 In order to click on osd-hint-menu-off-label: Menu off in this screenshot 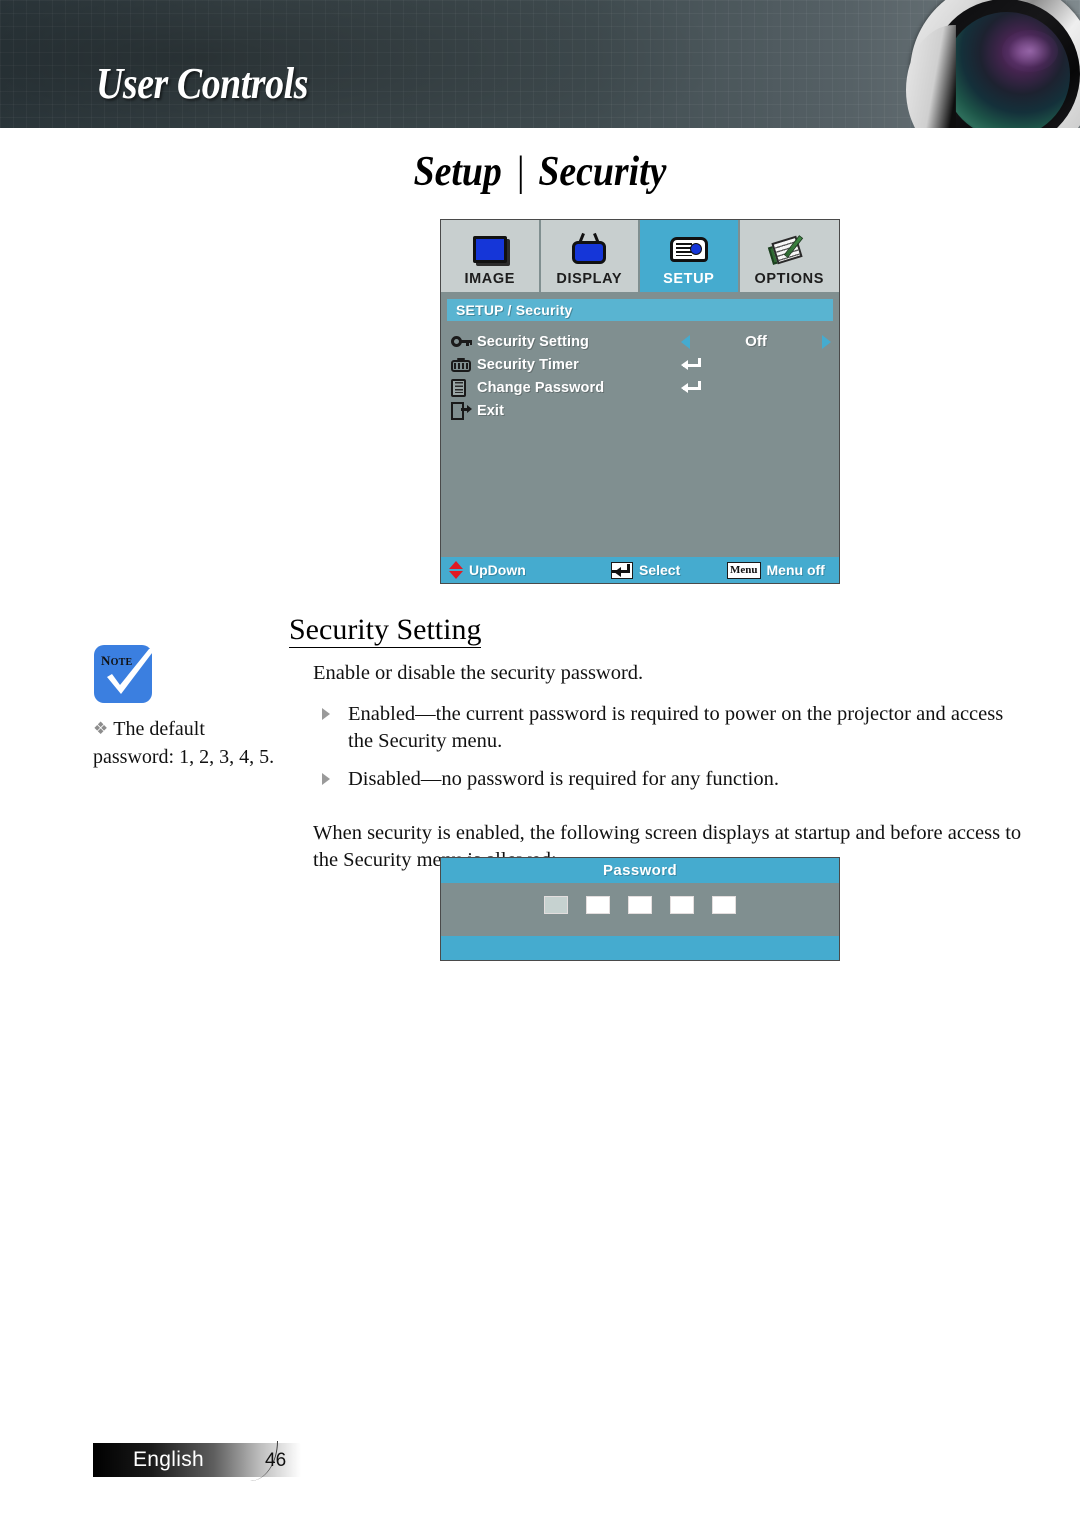, I will do `click(795, 570)`.